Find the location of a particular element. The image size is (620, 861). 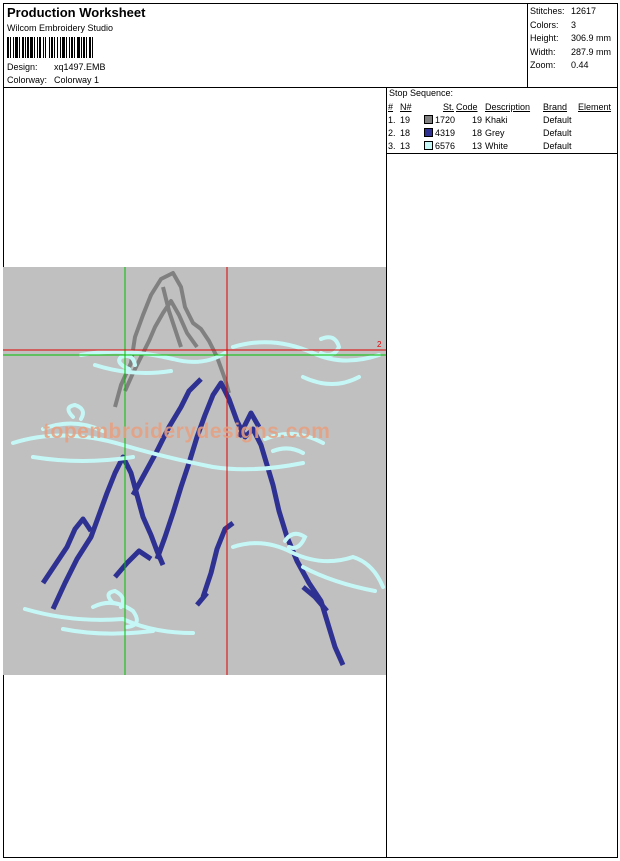

col-description: Description is located at coordinates (508, 106).